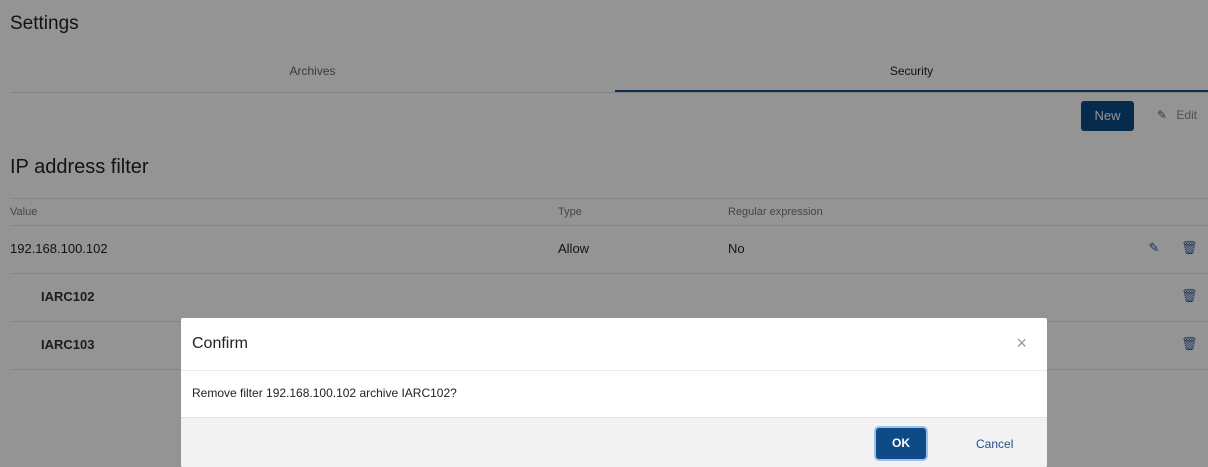  Describe the element at coordinates (1021, 343) in the screenshot. I see `close-icon: ×` at that location.